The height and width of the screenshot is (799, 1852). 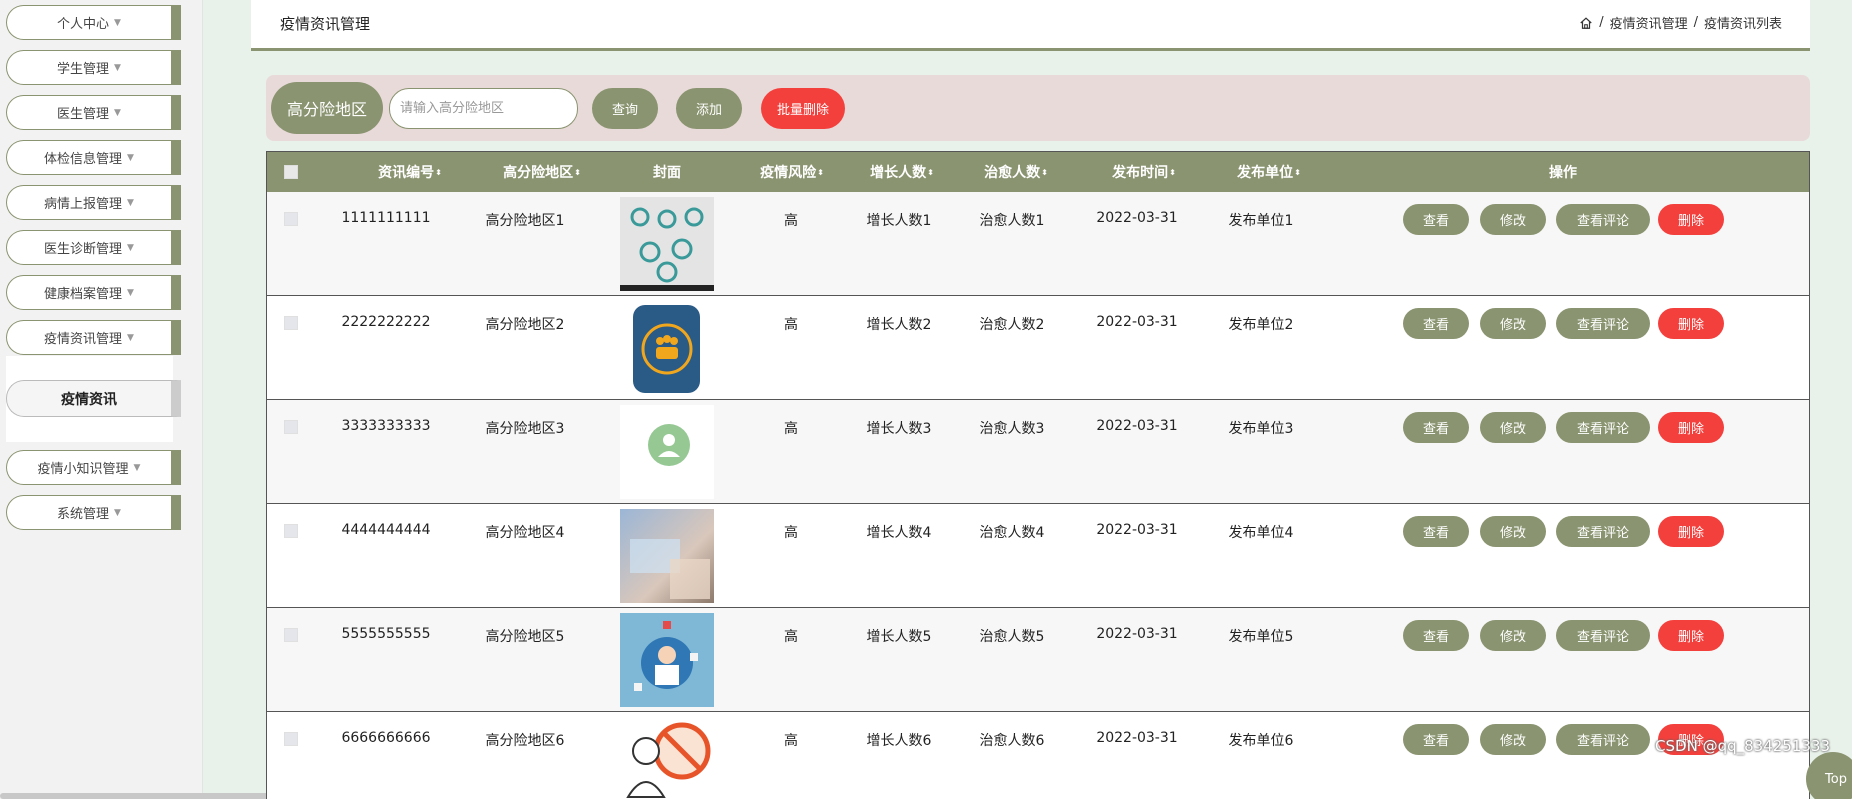 I want to click on cell-cured: 治愈人数3, so click(x=1012, y=429).